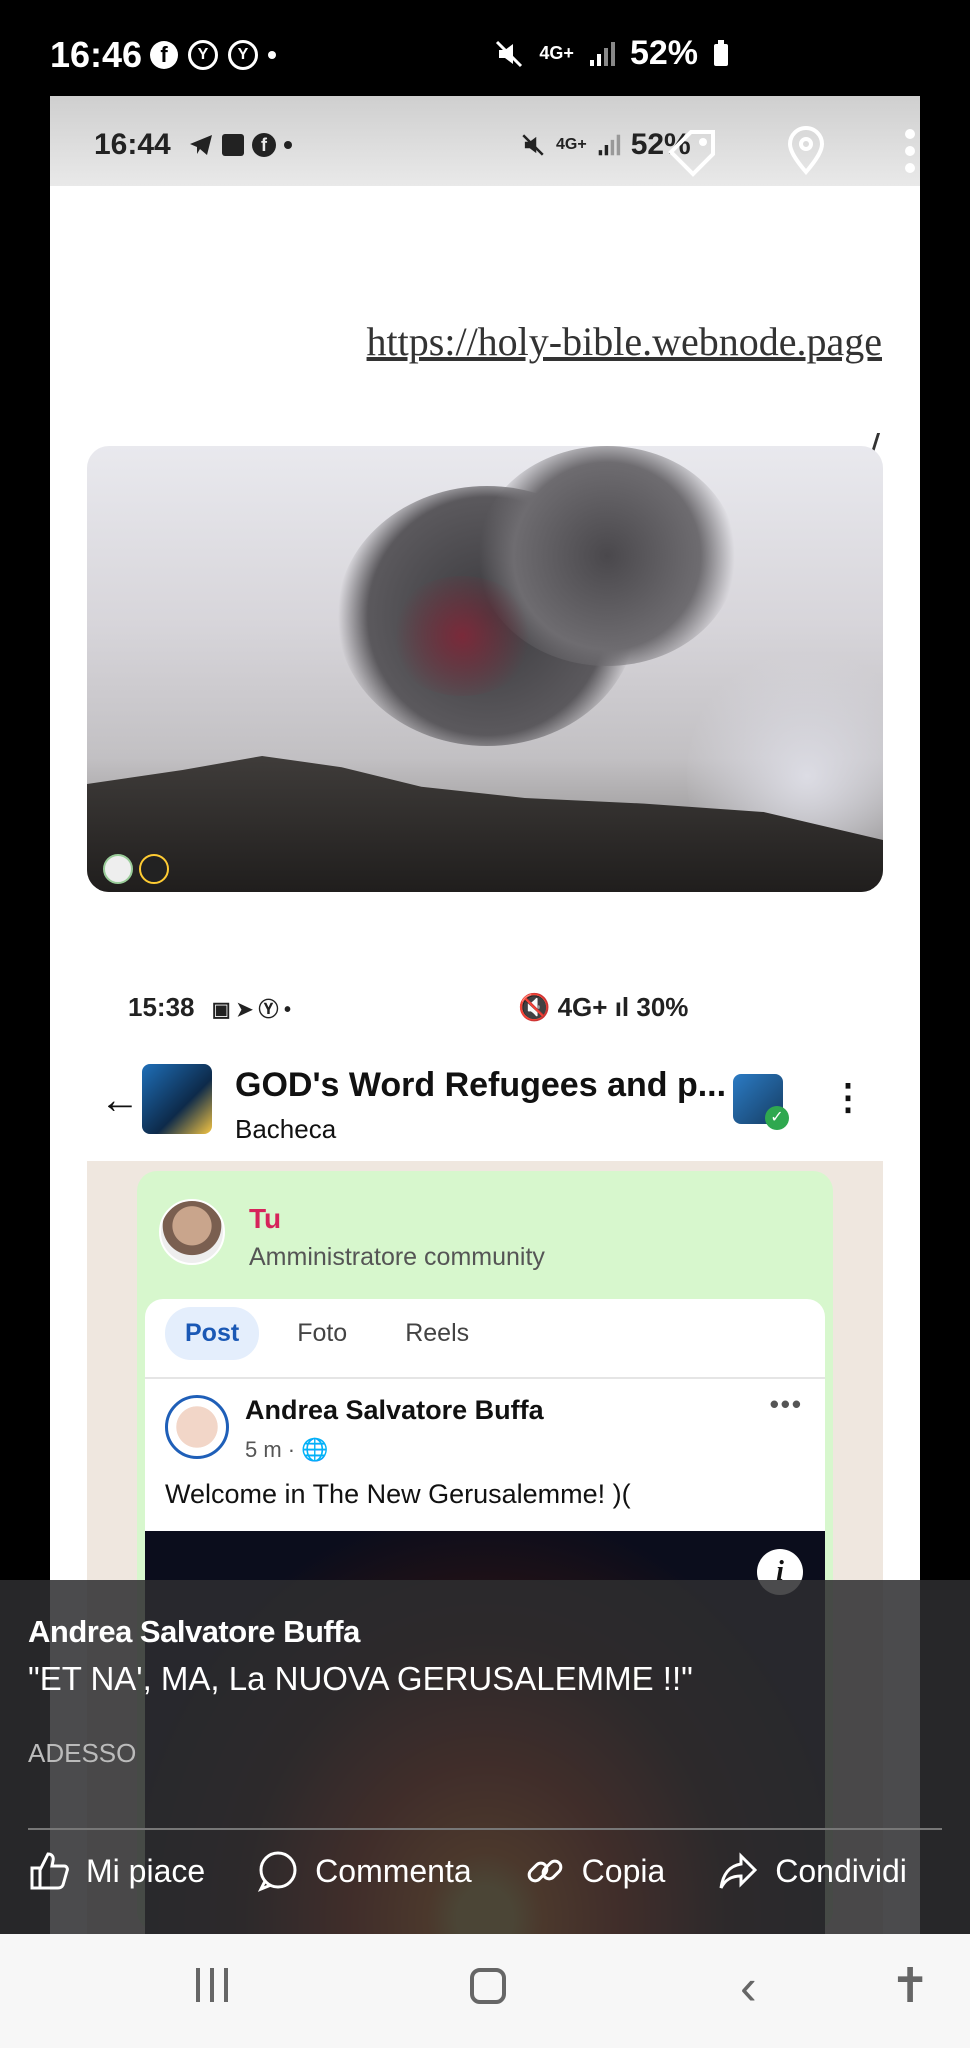 The image size is (970, 2048). I want to click on recents-icon, so click(212, 1985).